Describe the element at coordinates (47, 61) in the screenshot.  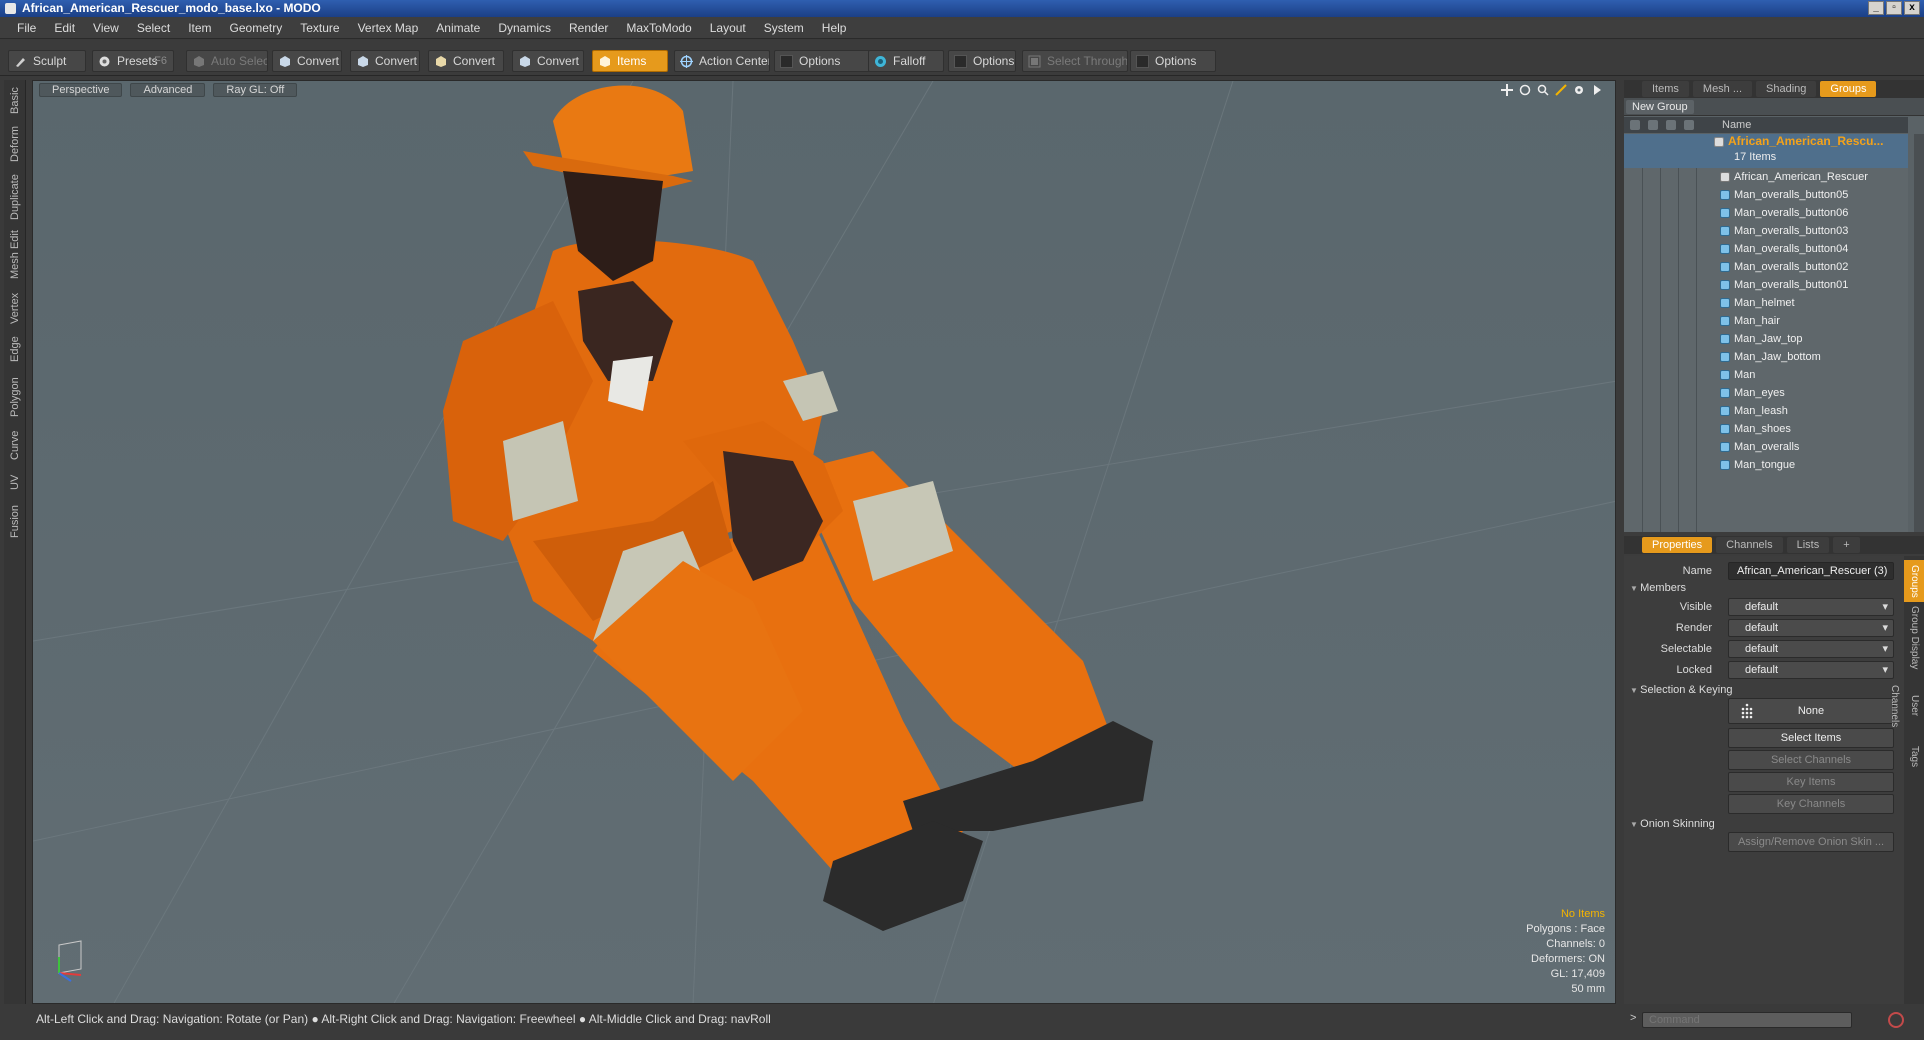
I see `sculpt-button: Sculpt` at that location.